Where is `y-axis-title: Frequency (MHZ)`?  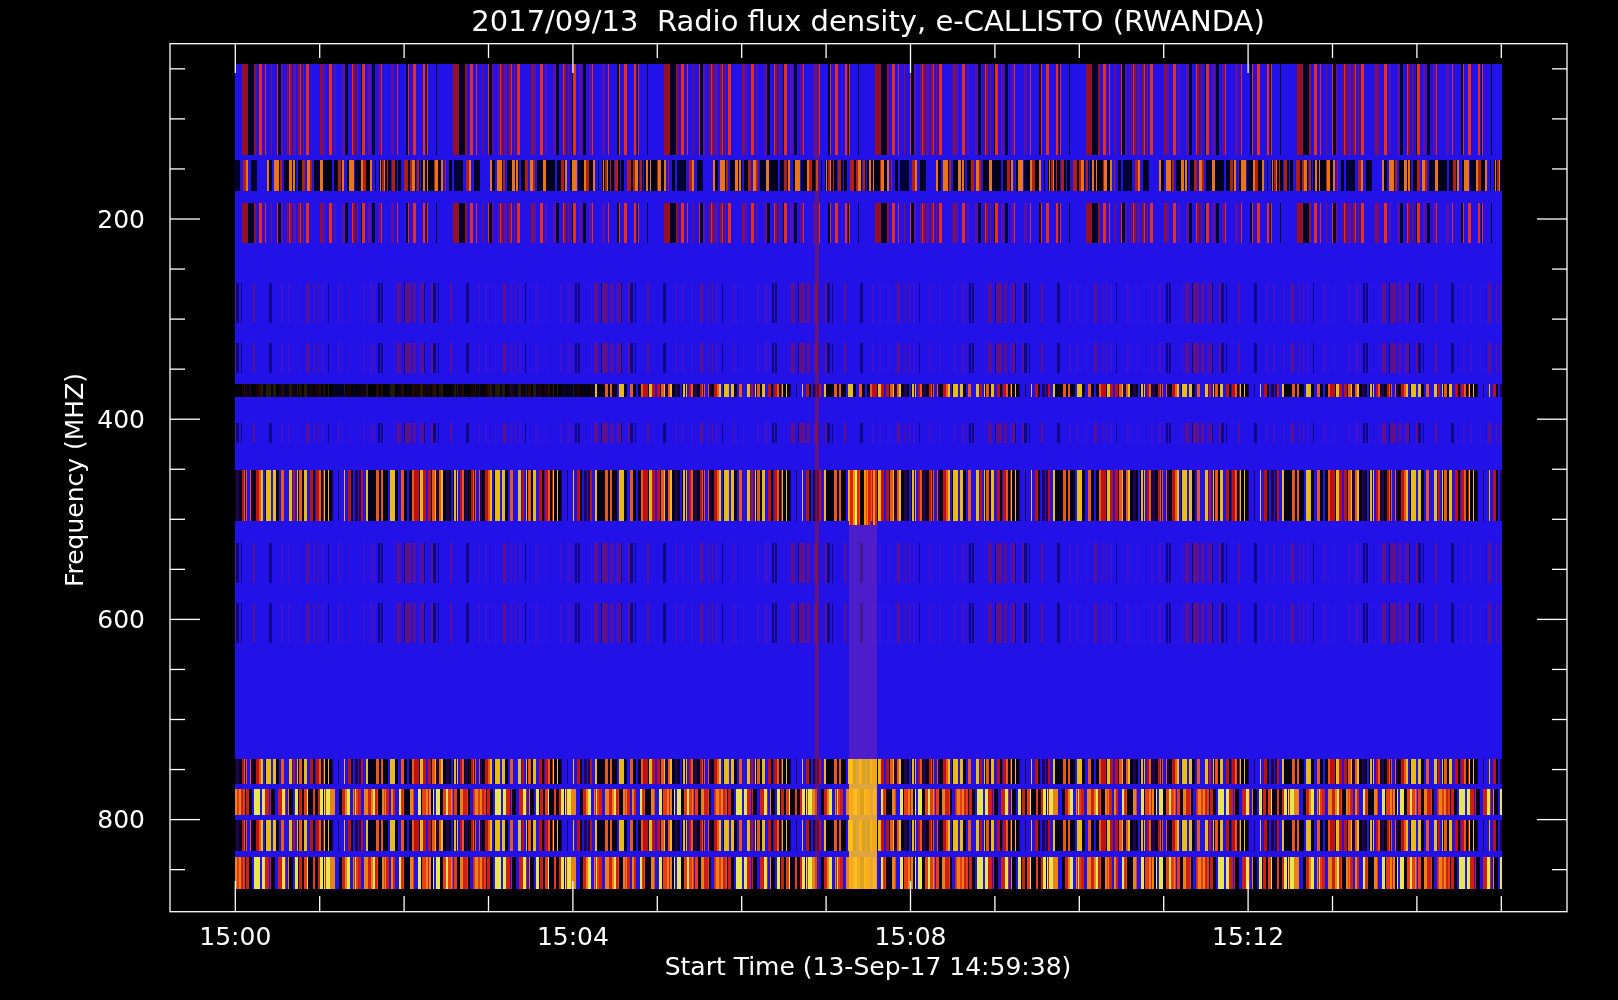
y-axis-title: Frequency (MHZ) is located at coordinates (74, 480).